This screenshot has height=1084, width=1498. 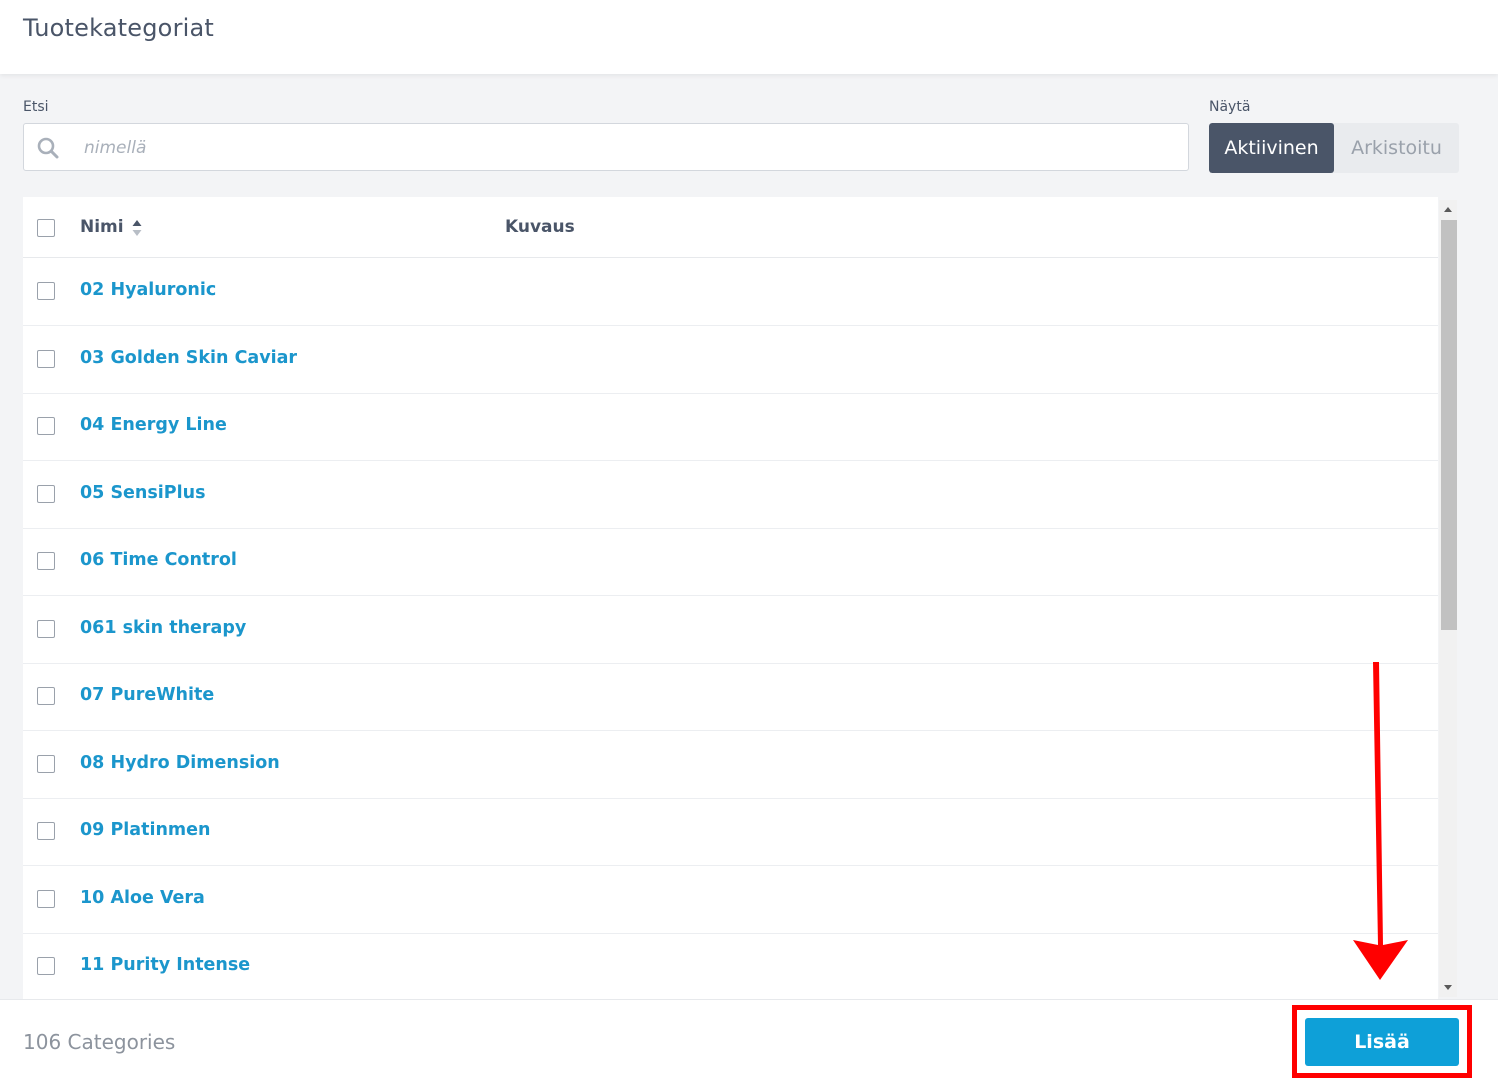 I want to click on category-link: 11 Purity Intense, so click(x=165, y=965).